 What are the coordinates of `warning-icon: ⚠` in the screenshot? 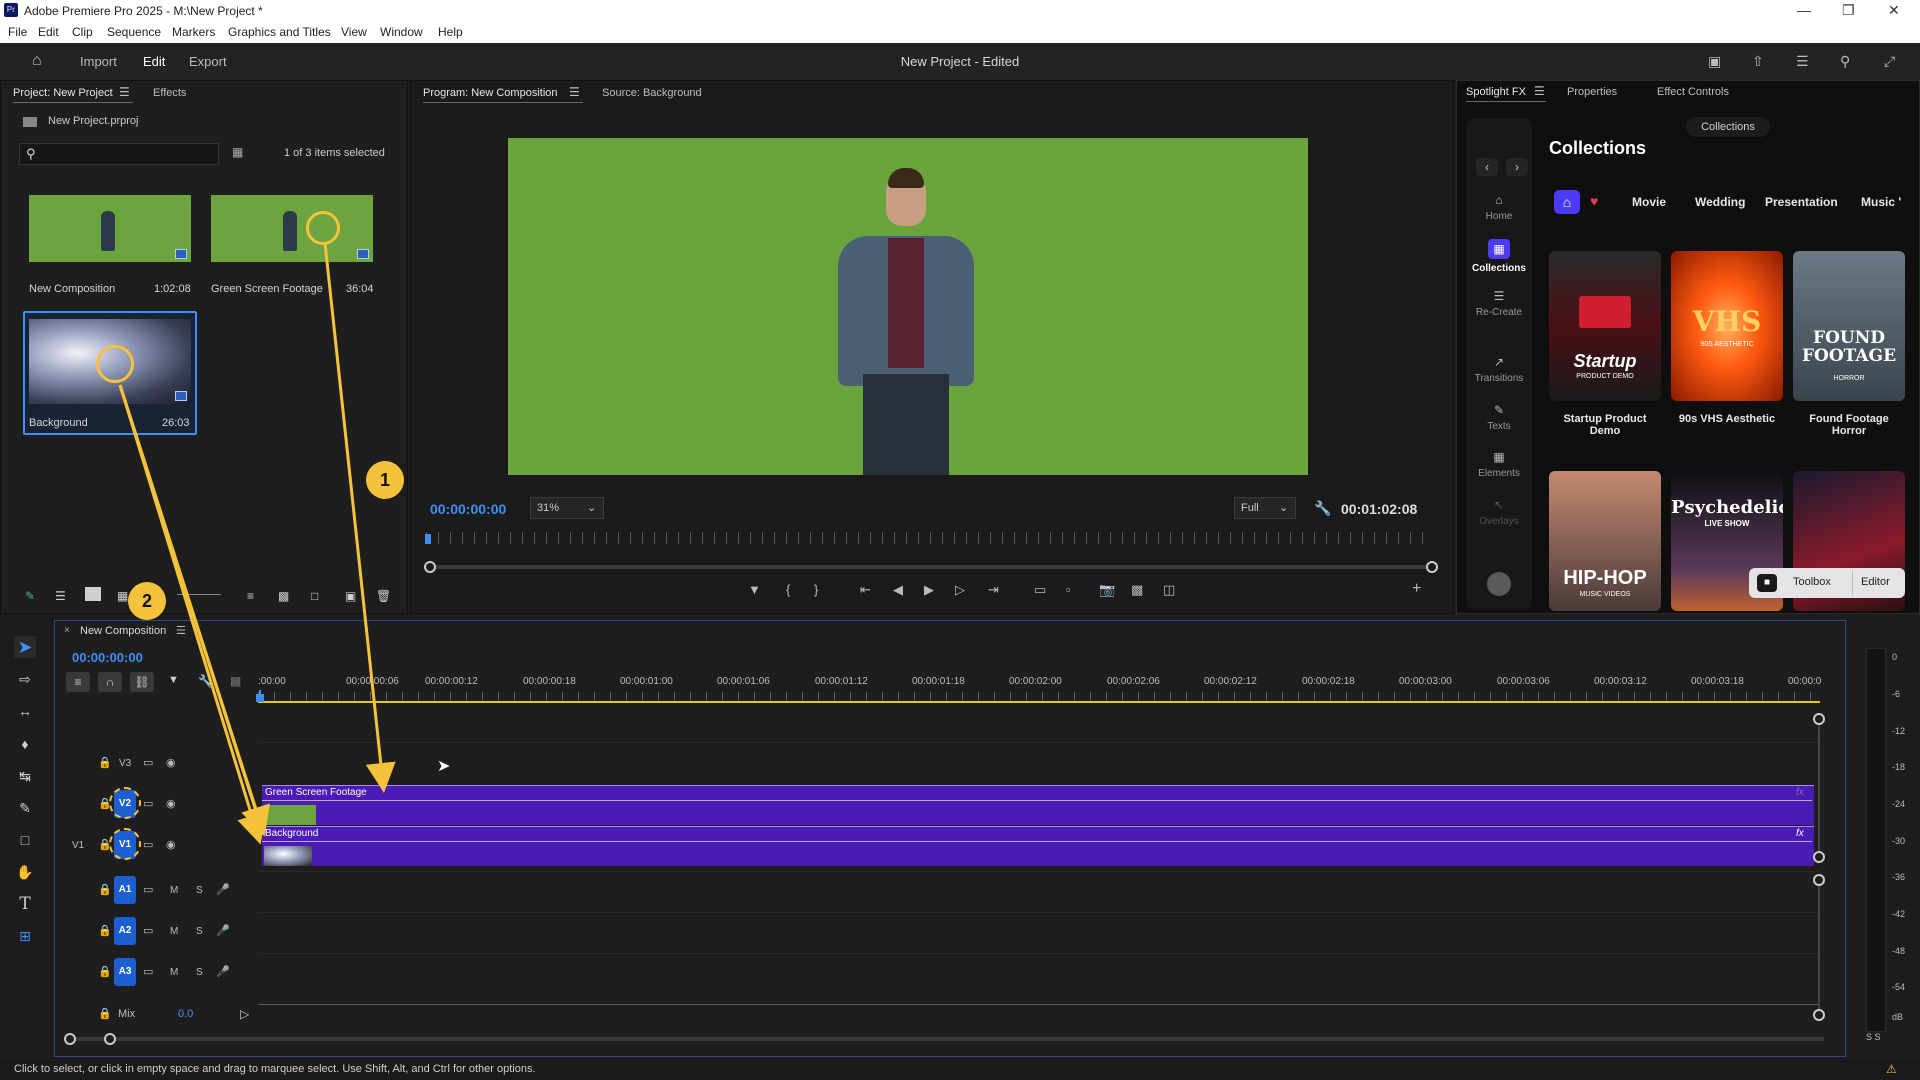 It's located at (1891, 1069).